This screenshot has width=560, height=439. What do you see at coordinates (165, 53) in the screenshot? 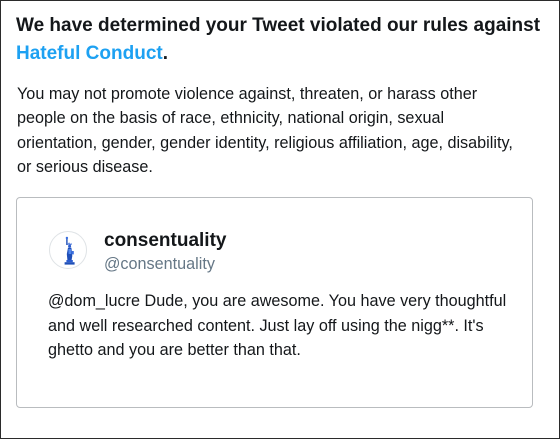
I see `headline-period: .` at bounding box center [165, 53].